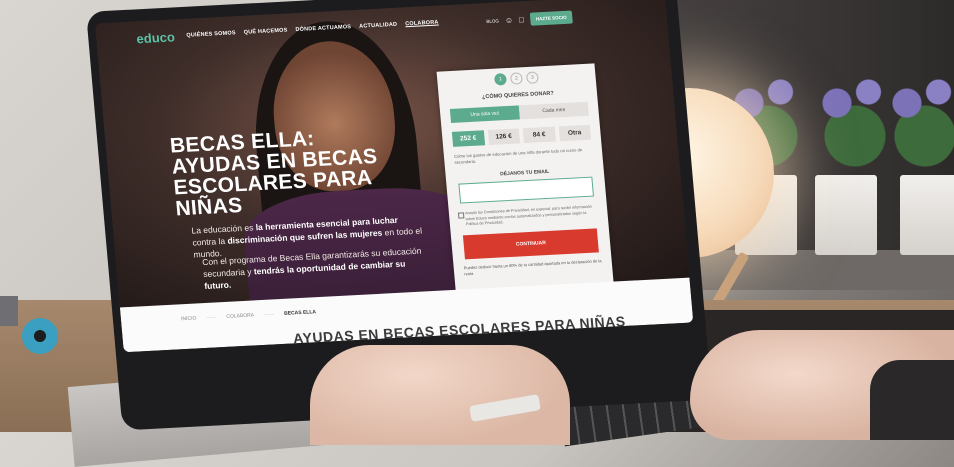 The width and height of the screenshot is (954, 467). I want to click on bag-icon: □, so click(522, 19).